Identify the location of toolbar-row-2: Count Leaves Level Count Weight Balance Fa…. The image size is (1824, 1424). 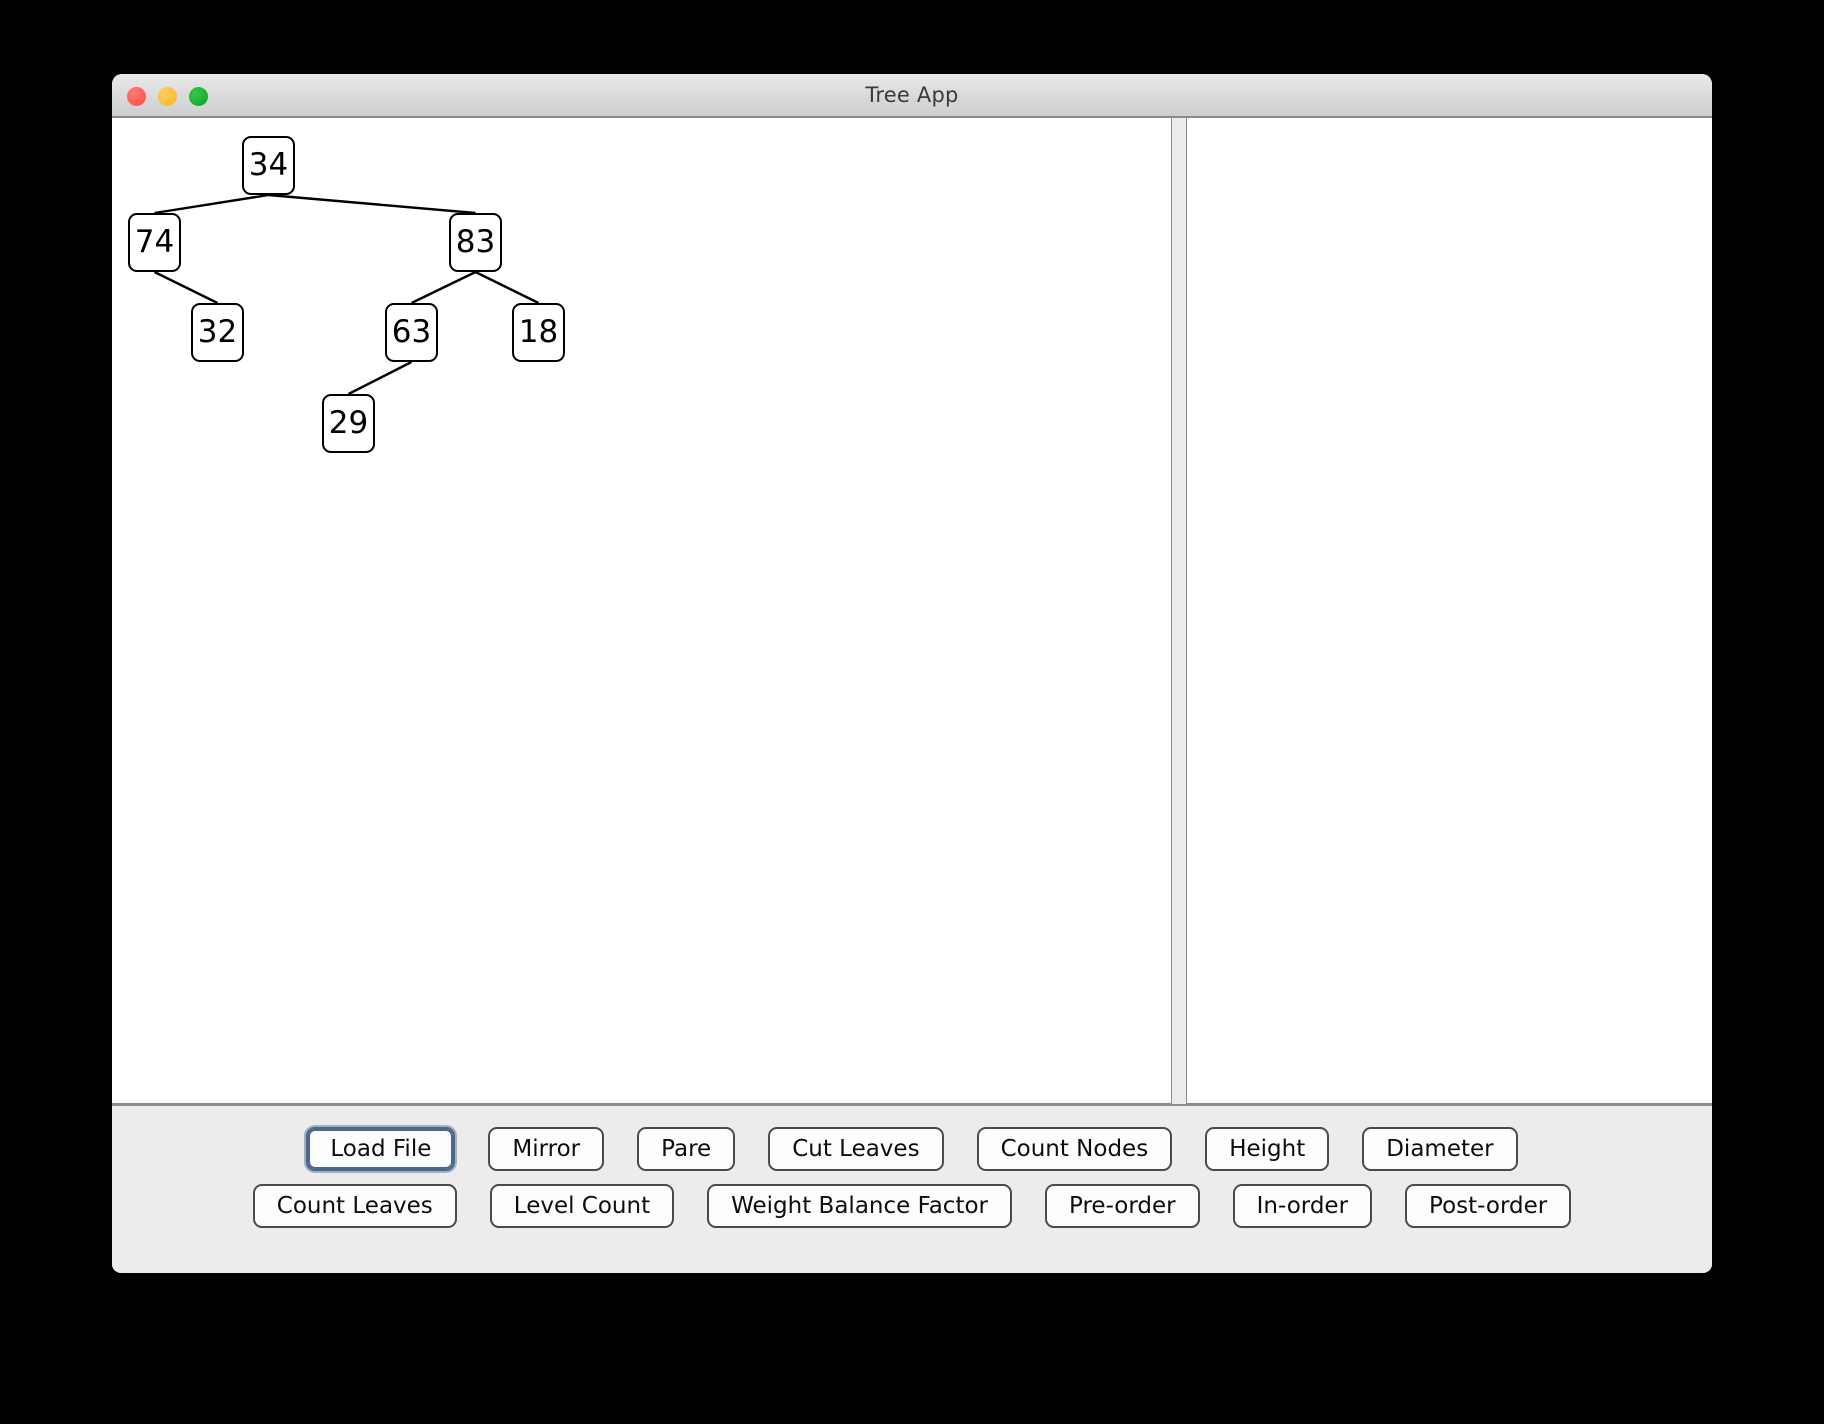
(912, 1206).